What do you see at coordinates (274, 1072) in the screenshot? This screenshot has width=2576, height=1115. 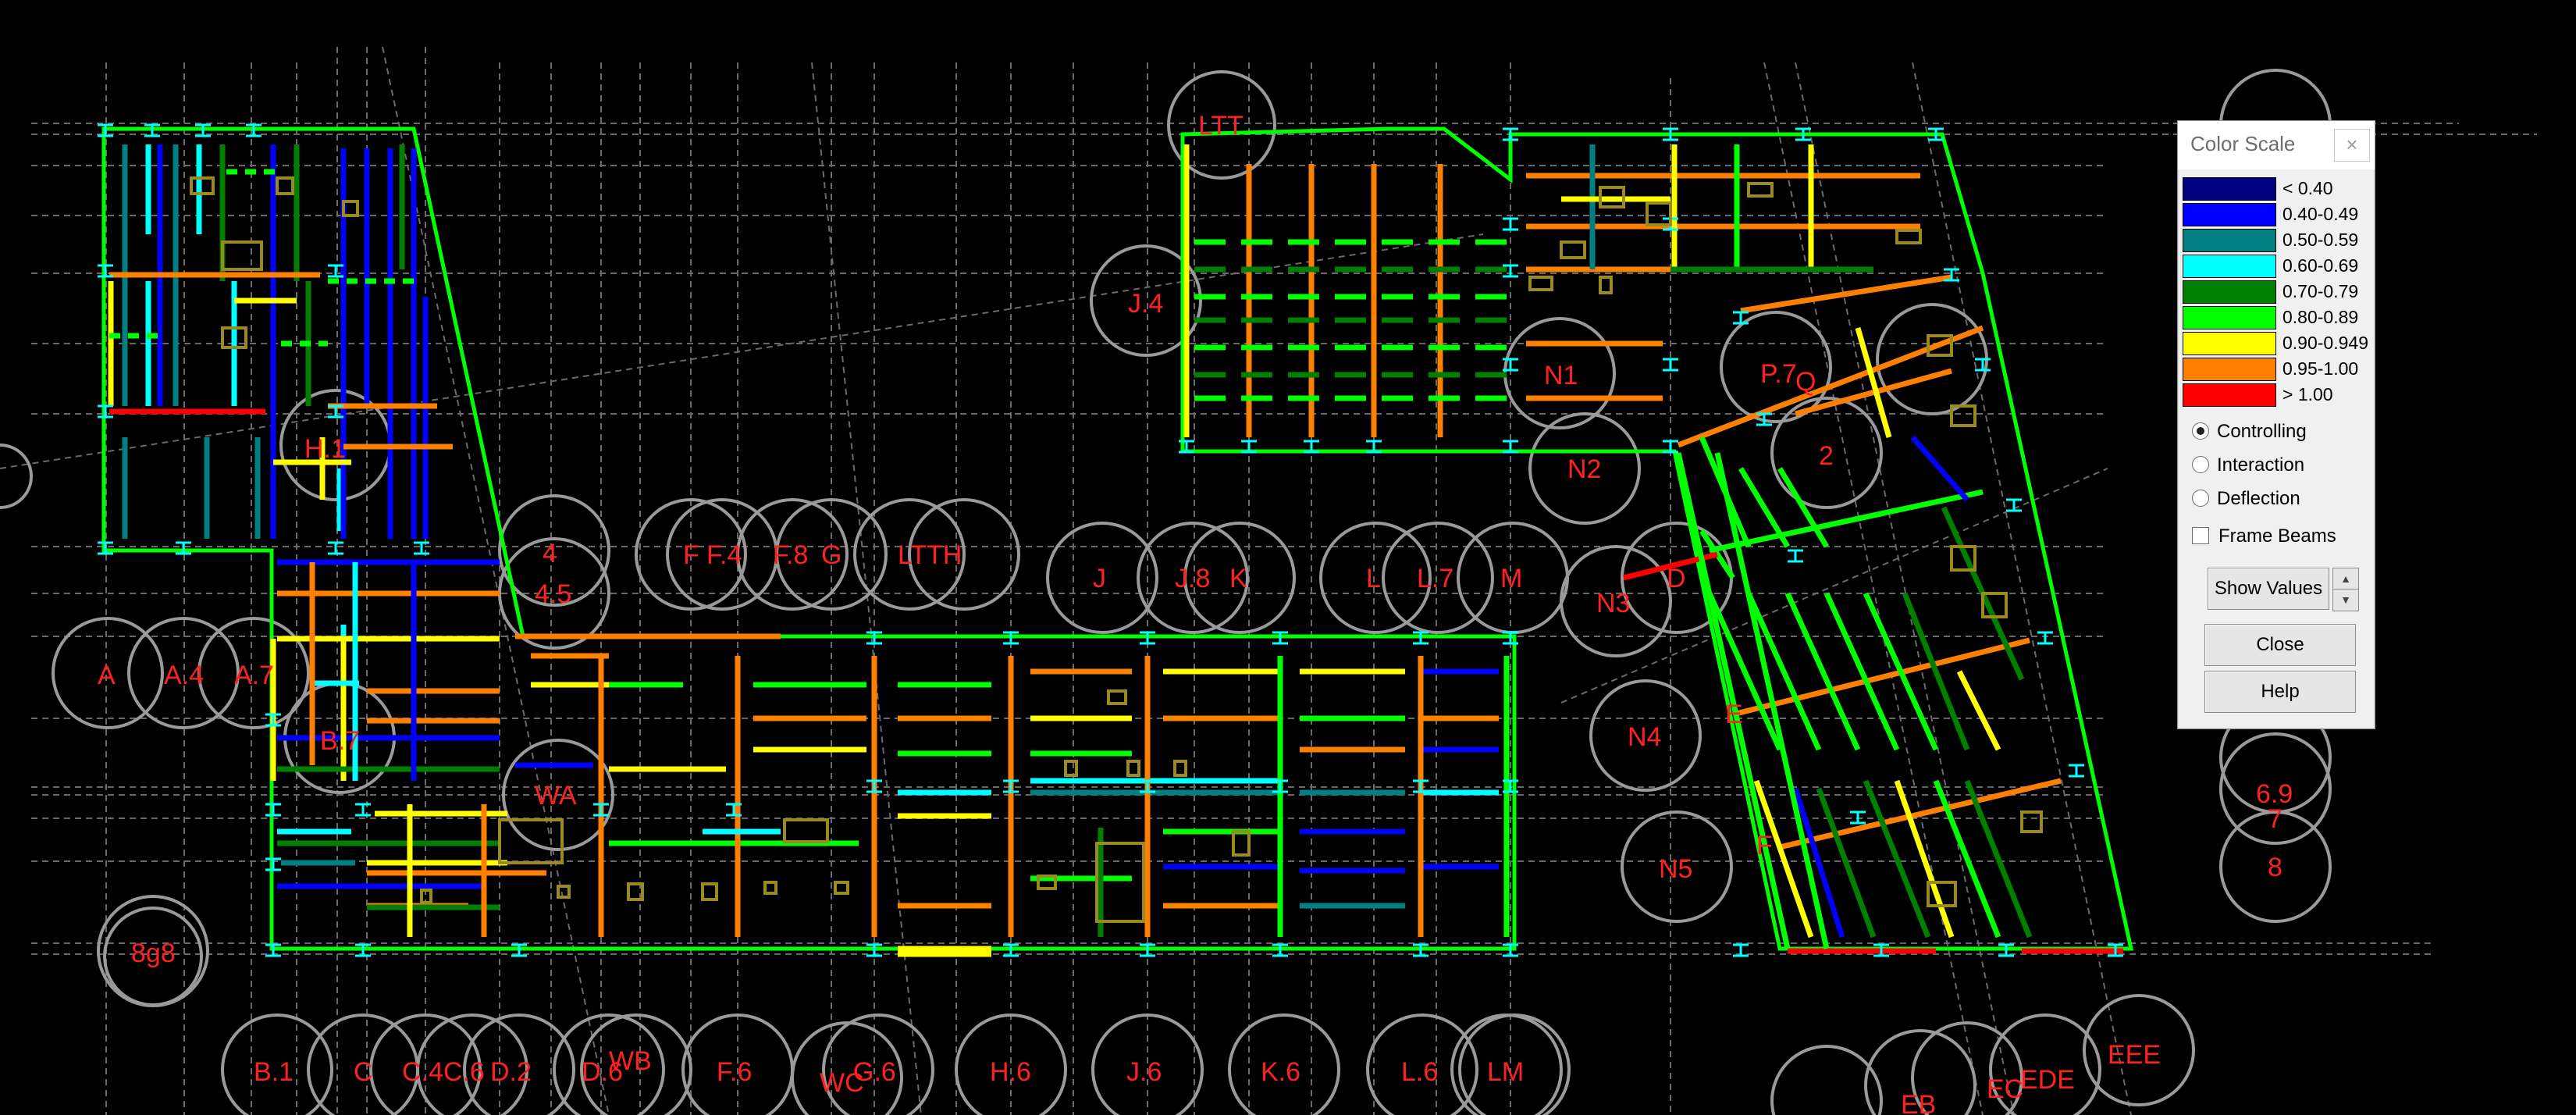 I see `grid-label-B1: B.1` at bounding box center [274, 1072].